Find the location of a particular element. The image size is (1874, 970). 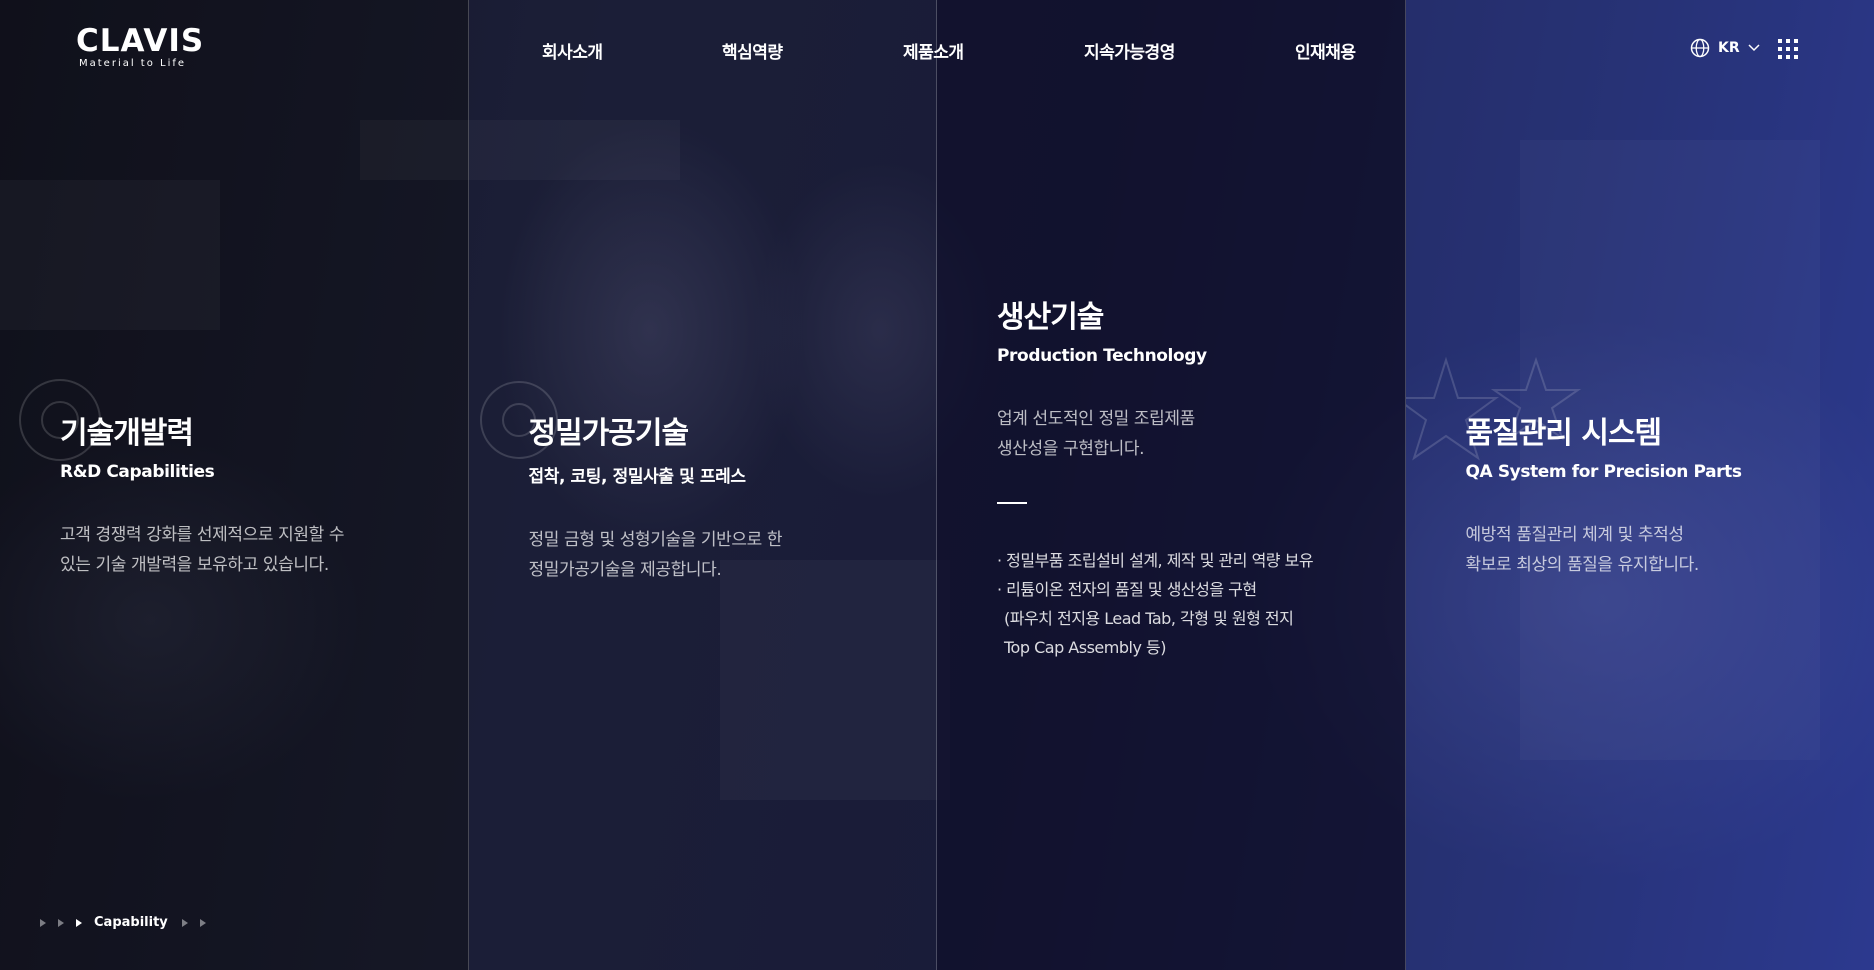

list-item: · 리튬이온 전자의 품질 및 생산성을 구현 is located at coordinates (1127, 589).